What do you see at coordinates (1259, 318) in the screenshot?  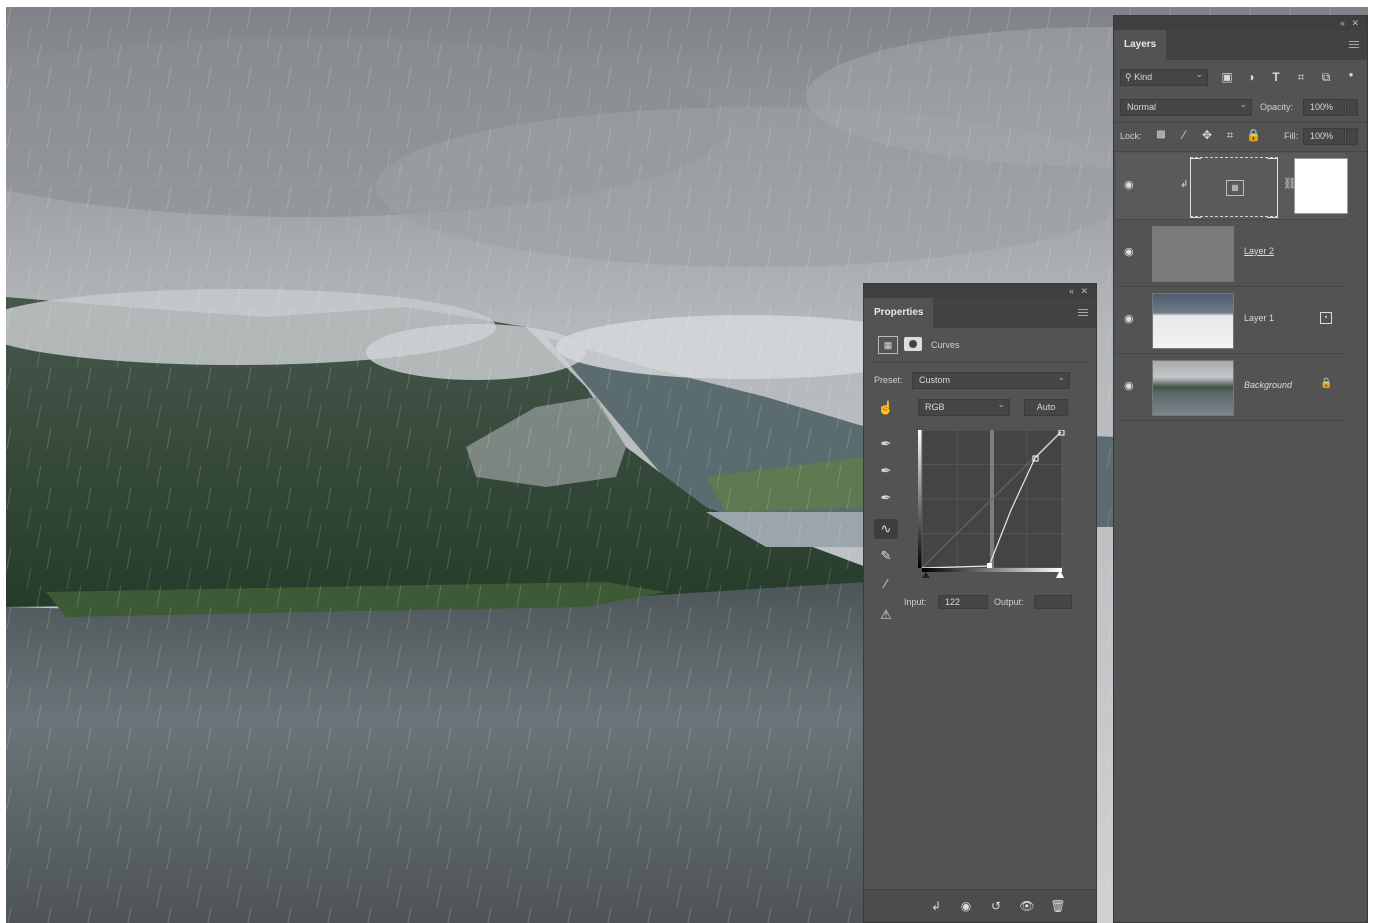 I see `layer-name: Layer 1` at bounding box center [1259, 318].